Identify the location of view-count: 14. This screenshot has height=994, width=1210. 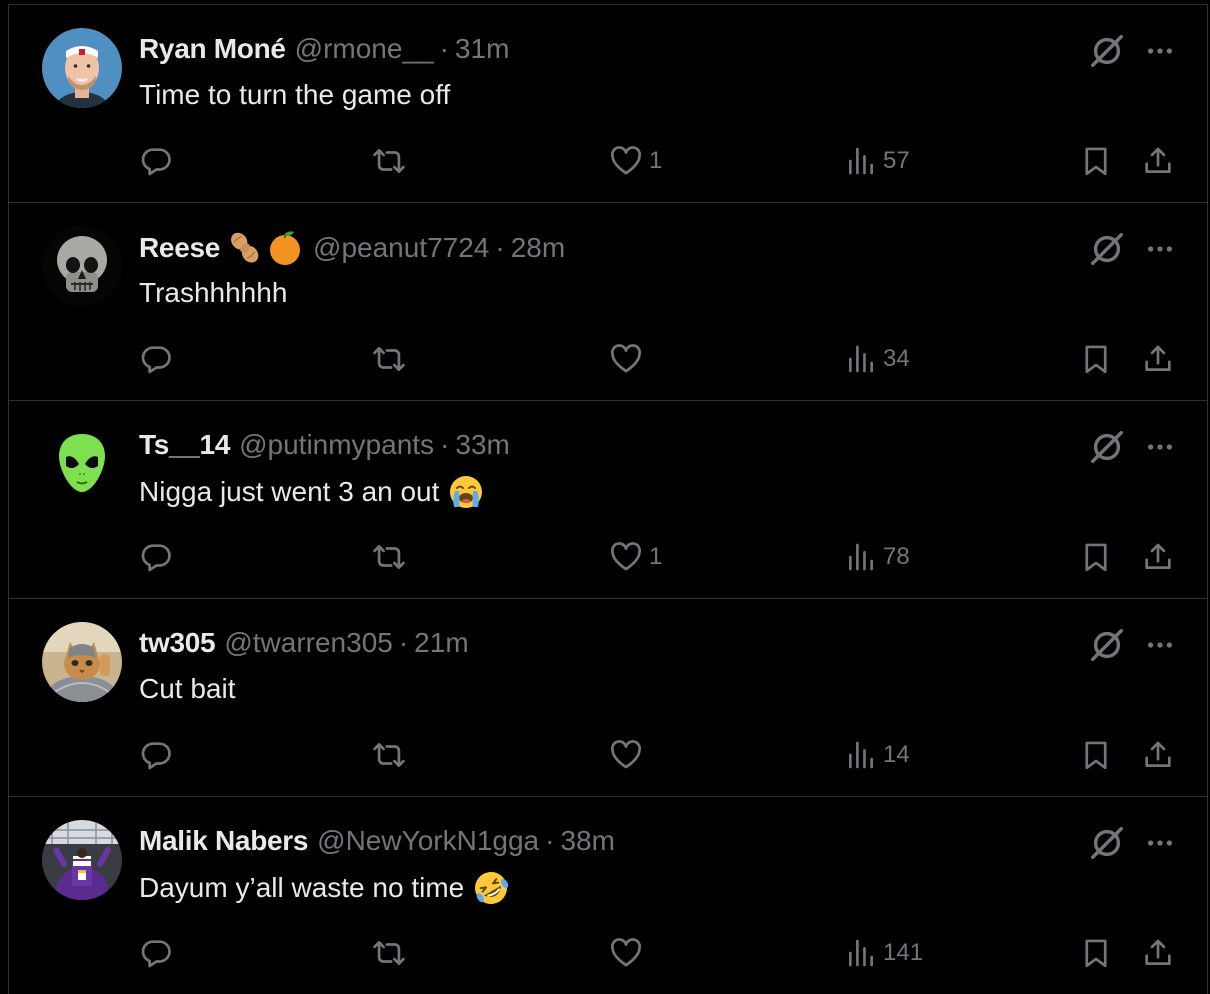
(896, 754).